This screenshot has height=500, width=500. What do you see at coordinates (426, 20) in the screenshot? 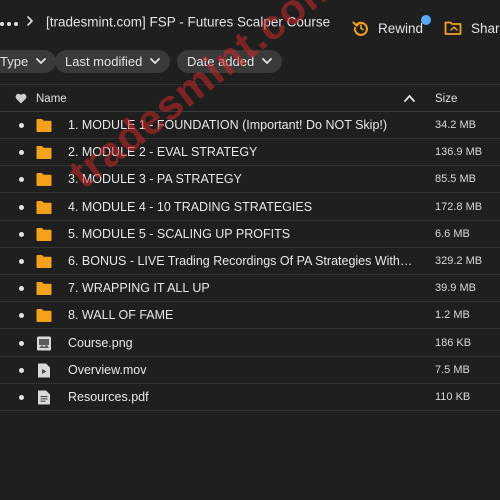
I see `notification-dot` at bounding box center [426, 20].